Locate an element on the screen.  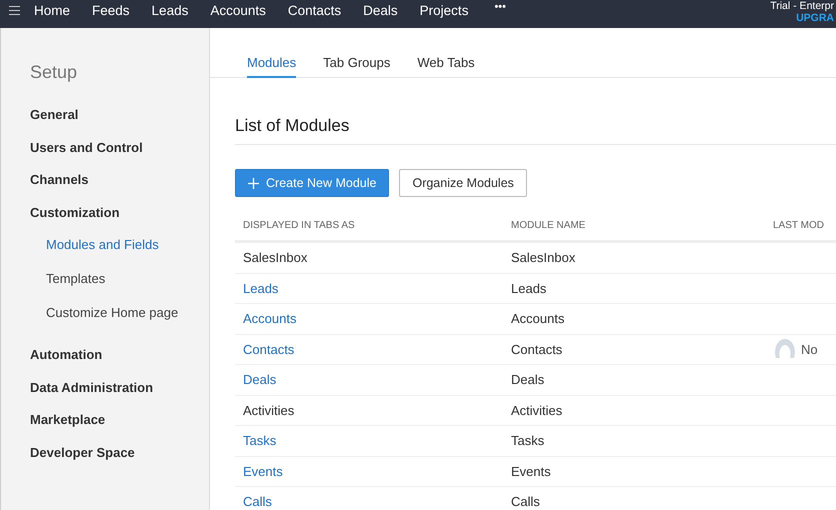
avatar-icon is located at coordinates (785, 349).